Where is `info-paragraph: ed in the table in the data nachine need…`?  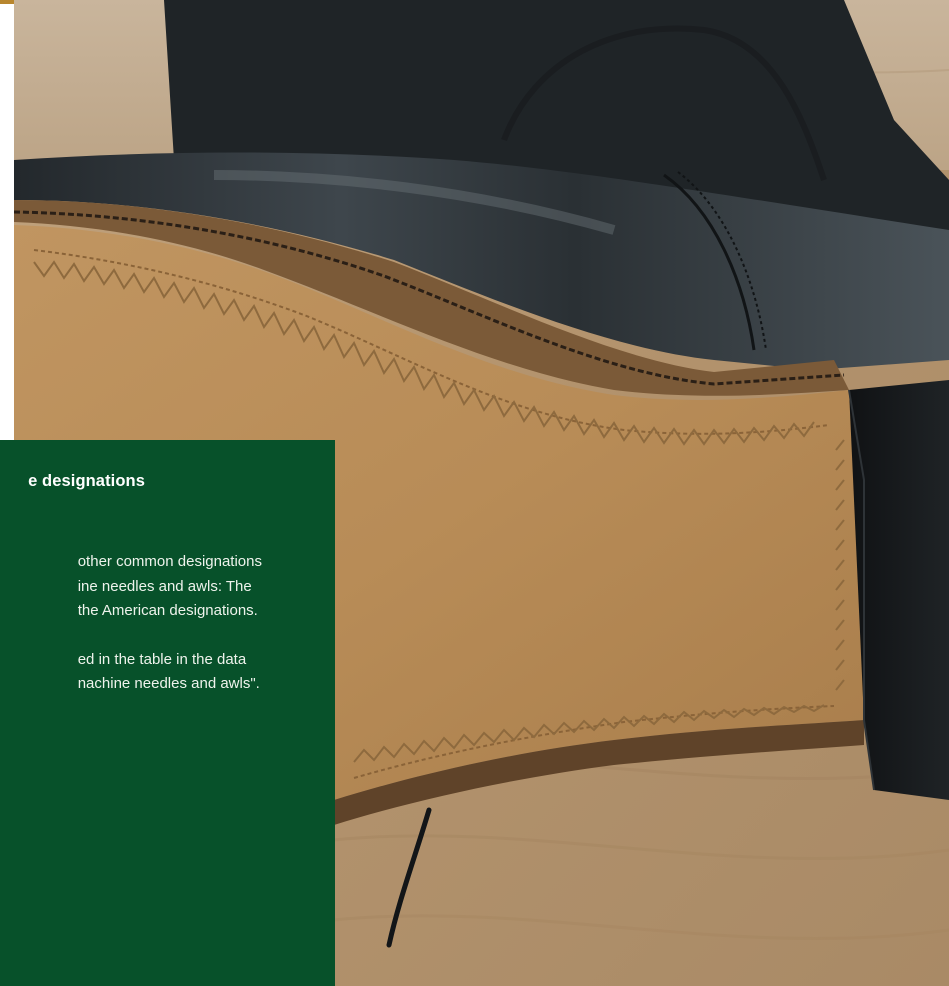 info-paragraph: ed in the table in the data nachine need… is located at coordinates (170, 672).